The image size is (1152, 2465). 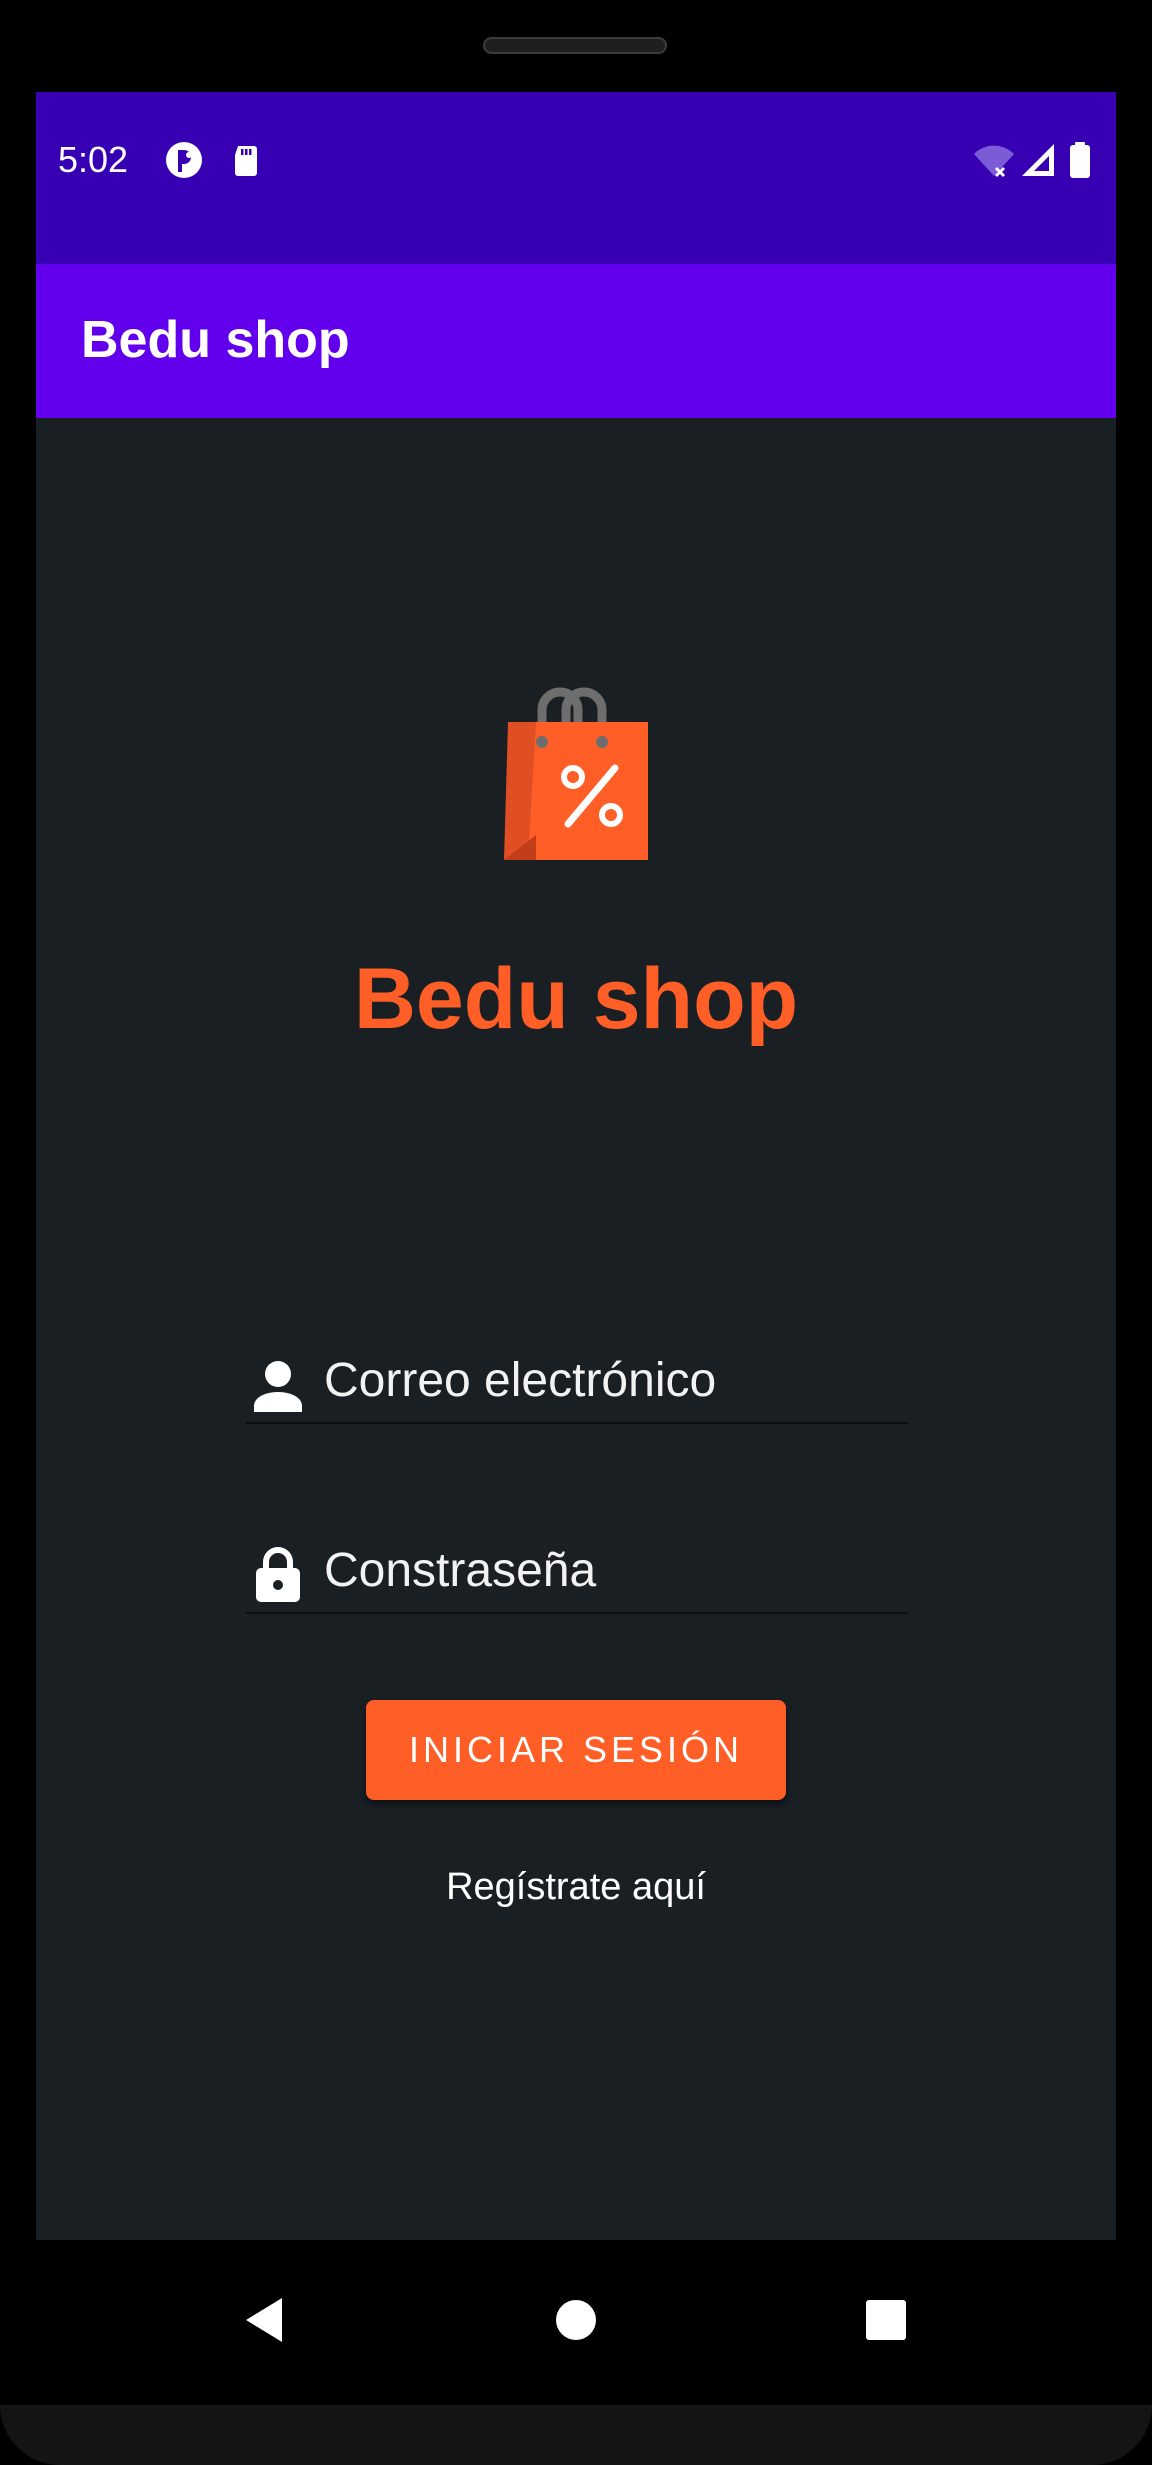 I want to click on app-bar: Bedu shop, so click(x=576, y=341).